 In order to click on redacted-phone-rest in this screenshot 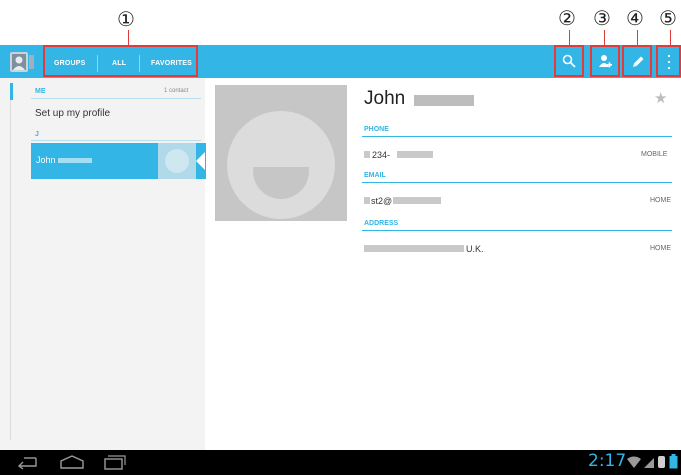, I will do `click(415, 154)`.